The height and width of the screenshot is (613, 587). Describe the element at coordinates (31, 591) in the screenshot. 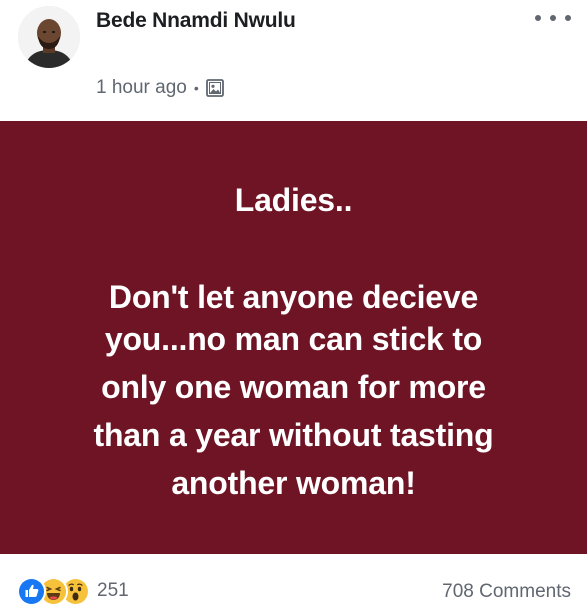

I see `like-icon` at that location.